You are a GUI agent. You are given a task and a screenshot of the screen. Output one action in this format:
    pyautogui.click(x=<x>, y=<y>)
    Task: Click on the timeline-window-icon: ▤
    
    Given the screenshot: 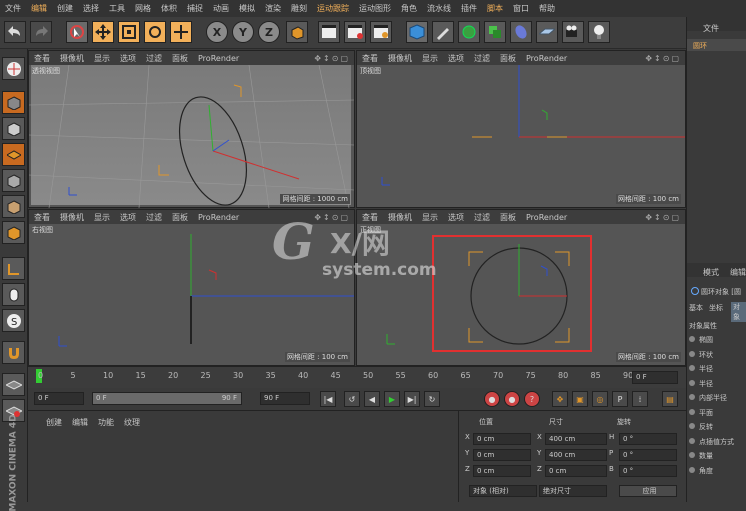 What is the action you would take?
    pyautogui.click(x=670, y=399)
    